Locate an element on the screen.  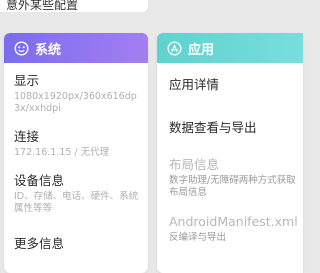
app-store-icon is located at coordinates (174, 48).